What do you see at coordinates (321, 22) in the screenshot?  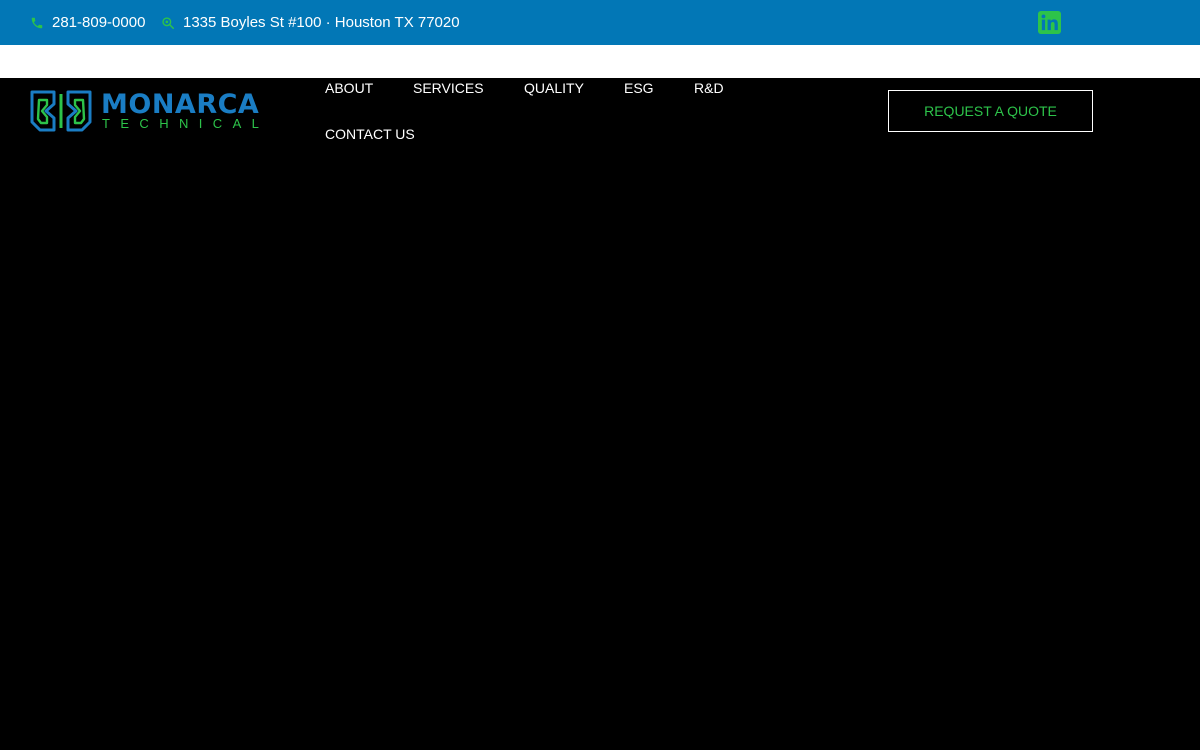 I see `address-text: 1335 Boyles St #100 · Houston TX 77020` at bounding box center [321, 22].